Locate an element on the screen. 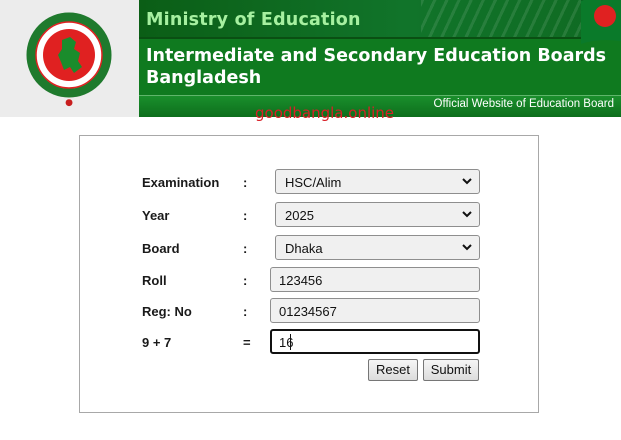 The width and height of the screenshot is (621, 440). ministry-title: Ministry of Education is located at coordinates (253, 20).